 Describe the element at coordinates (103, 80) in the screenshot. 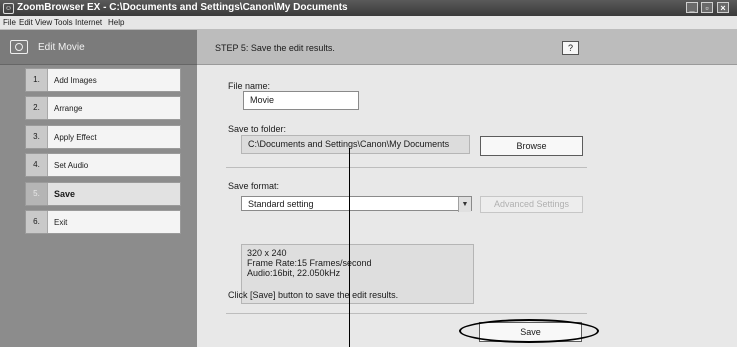

I see `step-add-images: 1. Add Images` at that location.